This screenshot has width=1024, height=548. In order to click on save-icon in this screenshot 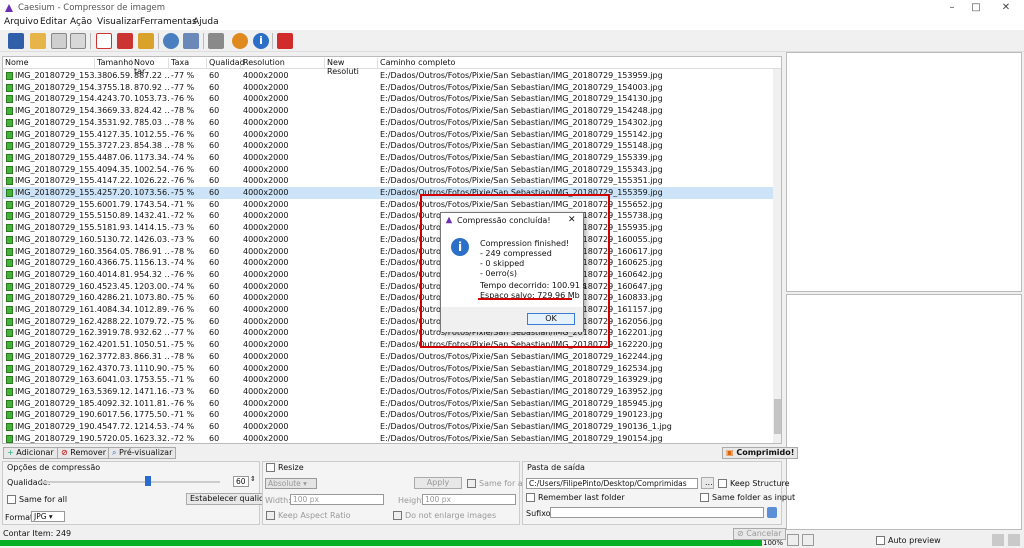, I will do `click(59, 41)`.